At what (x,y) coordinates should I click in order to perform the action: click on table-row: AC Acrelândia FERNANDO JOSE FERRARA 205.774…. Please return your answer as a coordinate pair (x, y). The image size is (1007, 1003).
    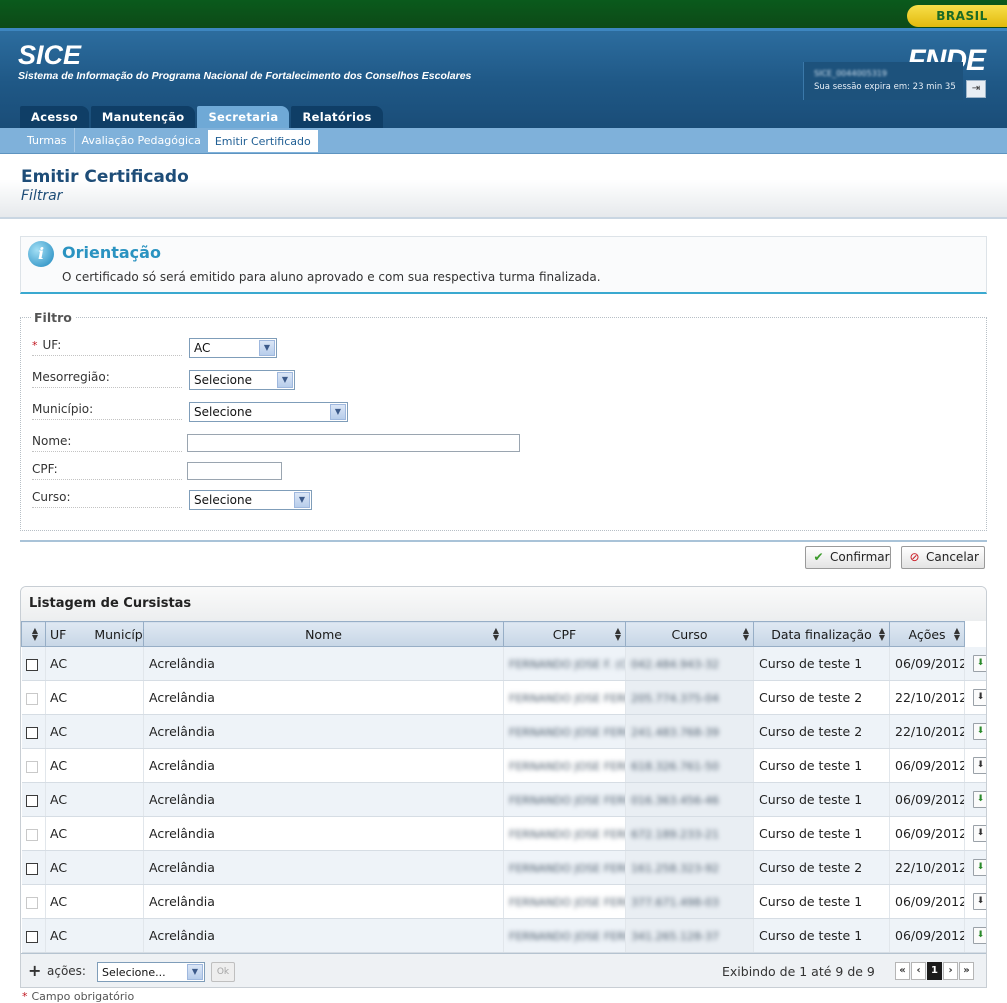
    Looking at the image, I should click on (503, 697).